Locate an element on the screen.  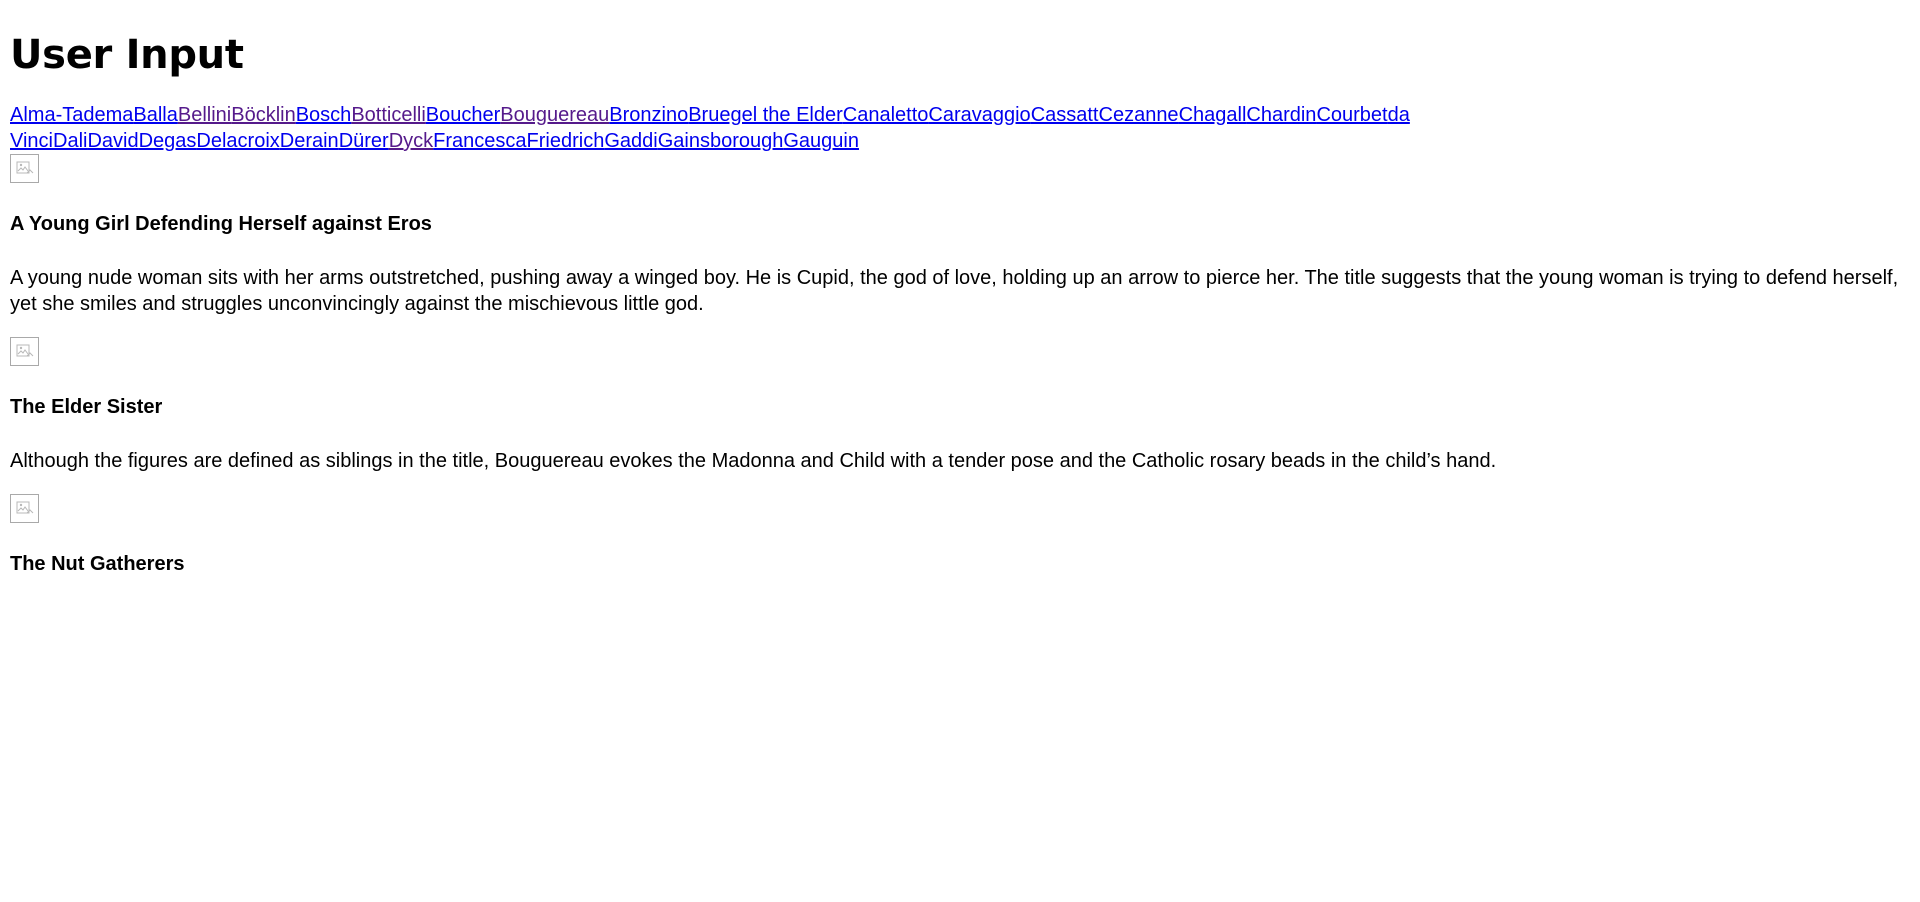
artist-link: Alma-Tadema is located at coordinates (71, 115).